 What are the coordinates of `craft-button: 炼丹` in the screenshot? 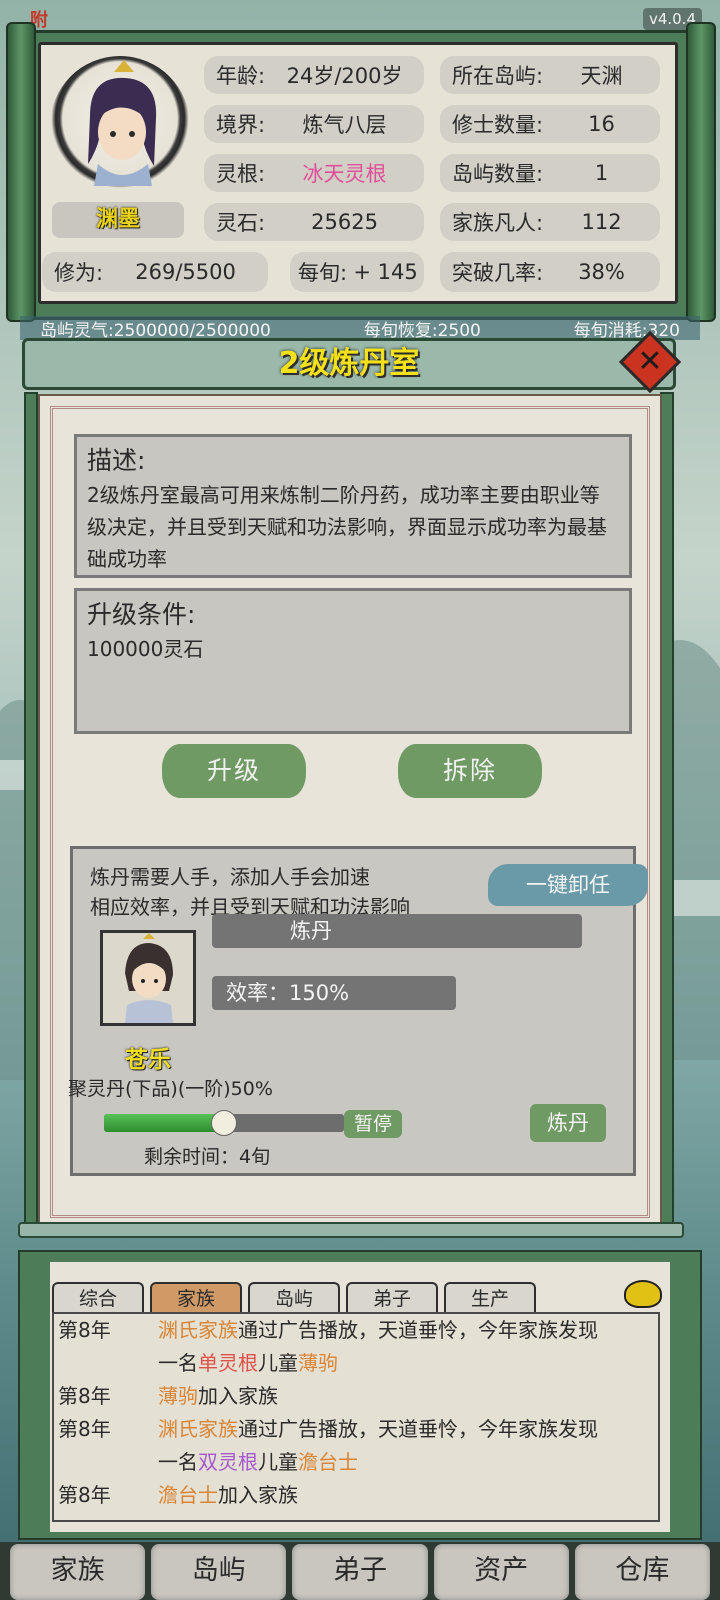 It's located at (568, 1123).